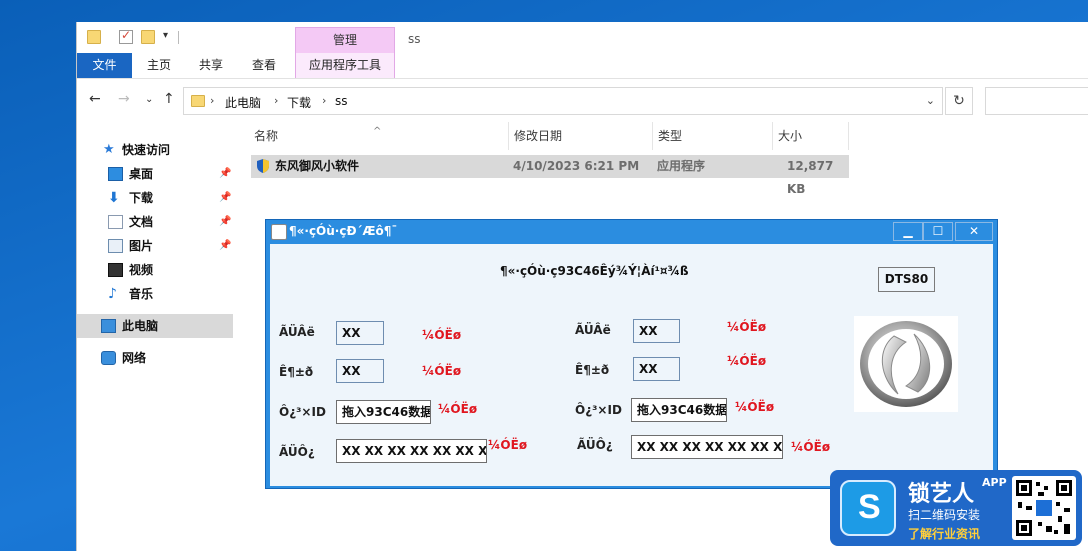 The width and height of the screenshot is (1088, 551). What do you see at coordinates (811, 136) in the screenshot?
I see `column-header-size: 大小` at bounding box center [811, 136].